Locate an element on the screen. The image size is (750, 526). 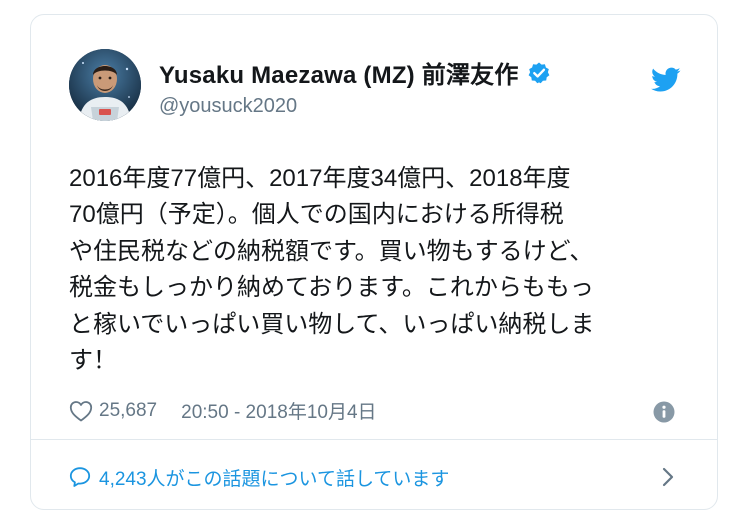
twitter-bird-icon is located at coordinates (666, 80).